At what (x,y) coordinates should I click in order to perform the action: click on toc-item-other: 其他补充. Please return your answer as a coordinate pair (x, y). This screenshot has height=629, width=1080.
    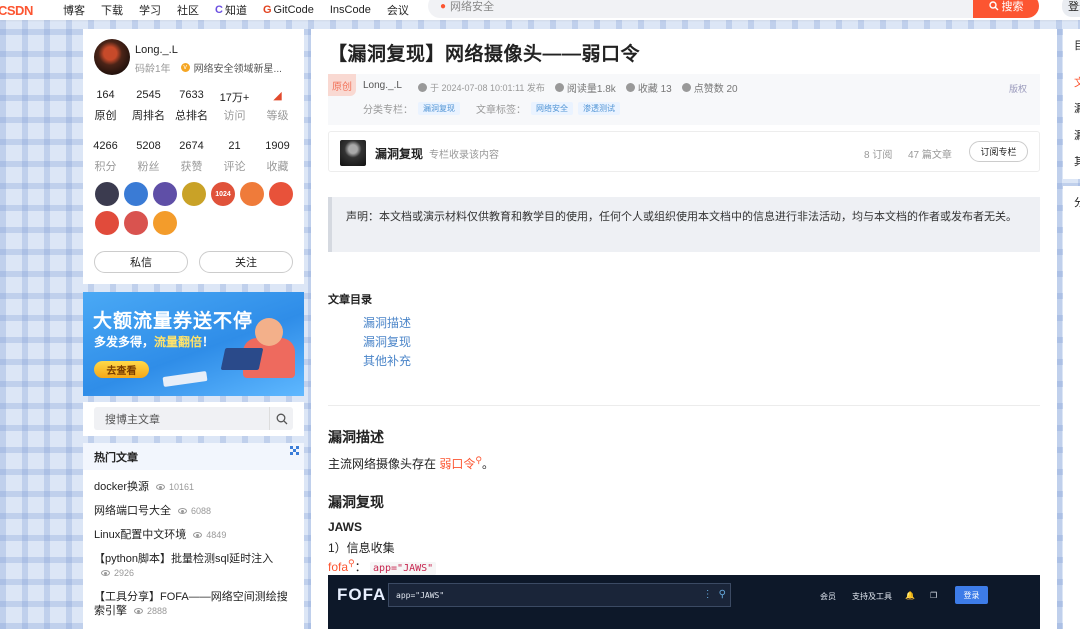
    Looking at the image, I should click on (387, 361).